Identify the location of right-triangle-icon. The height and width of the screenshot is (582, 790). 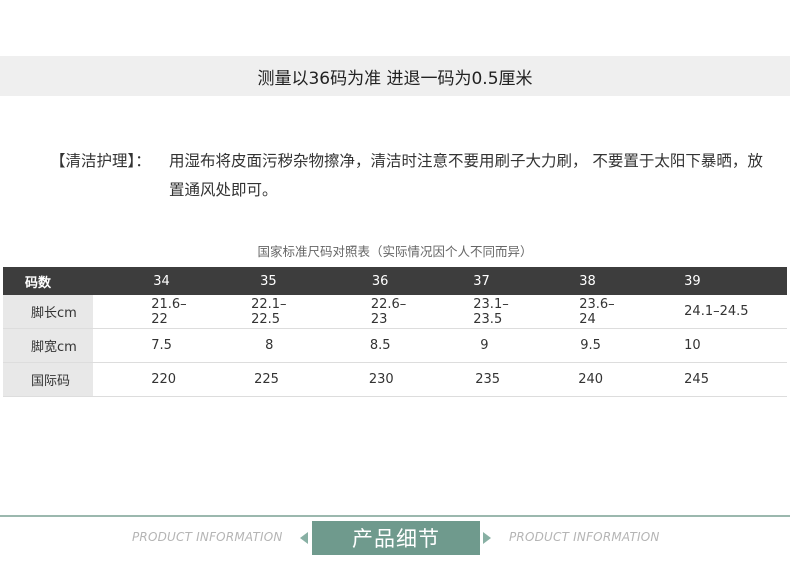
(487, 538).